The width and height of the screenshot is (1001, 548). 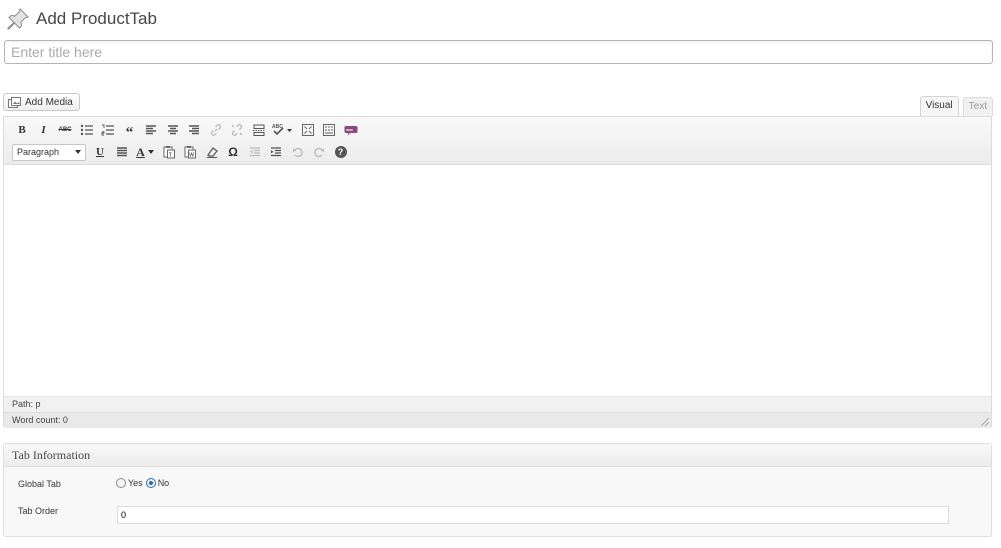 I want to click on outdent-button, so click(x=255, y=152).